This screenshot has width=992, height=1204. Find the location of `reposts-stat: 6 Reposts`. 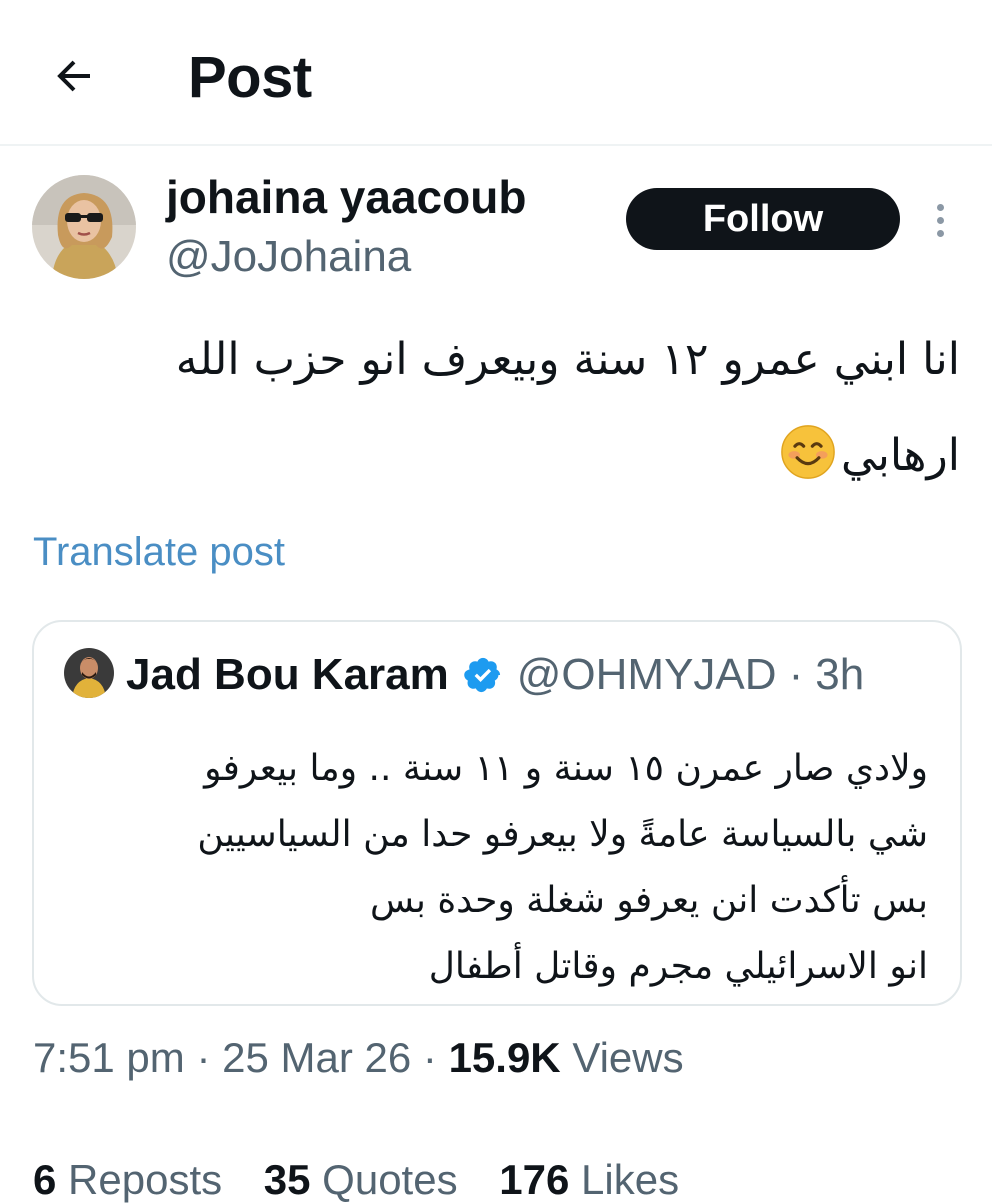

reposts-stat: 6 Reposts is located at coordinates (127, 1179).